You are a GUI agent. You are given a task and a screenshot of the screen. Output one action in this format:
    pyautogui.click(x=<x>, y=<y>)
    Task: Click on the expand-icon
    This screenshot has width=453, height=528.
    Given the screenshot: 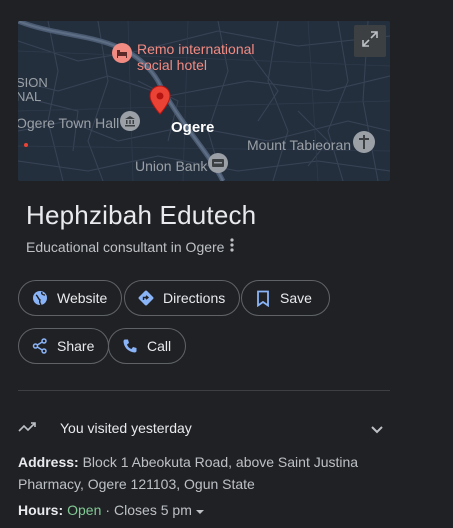 What is the action you would take?
    pyautogui.click(x=370, y=41)
    